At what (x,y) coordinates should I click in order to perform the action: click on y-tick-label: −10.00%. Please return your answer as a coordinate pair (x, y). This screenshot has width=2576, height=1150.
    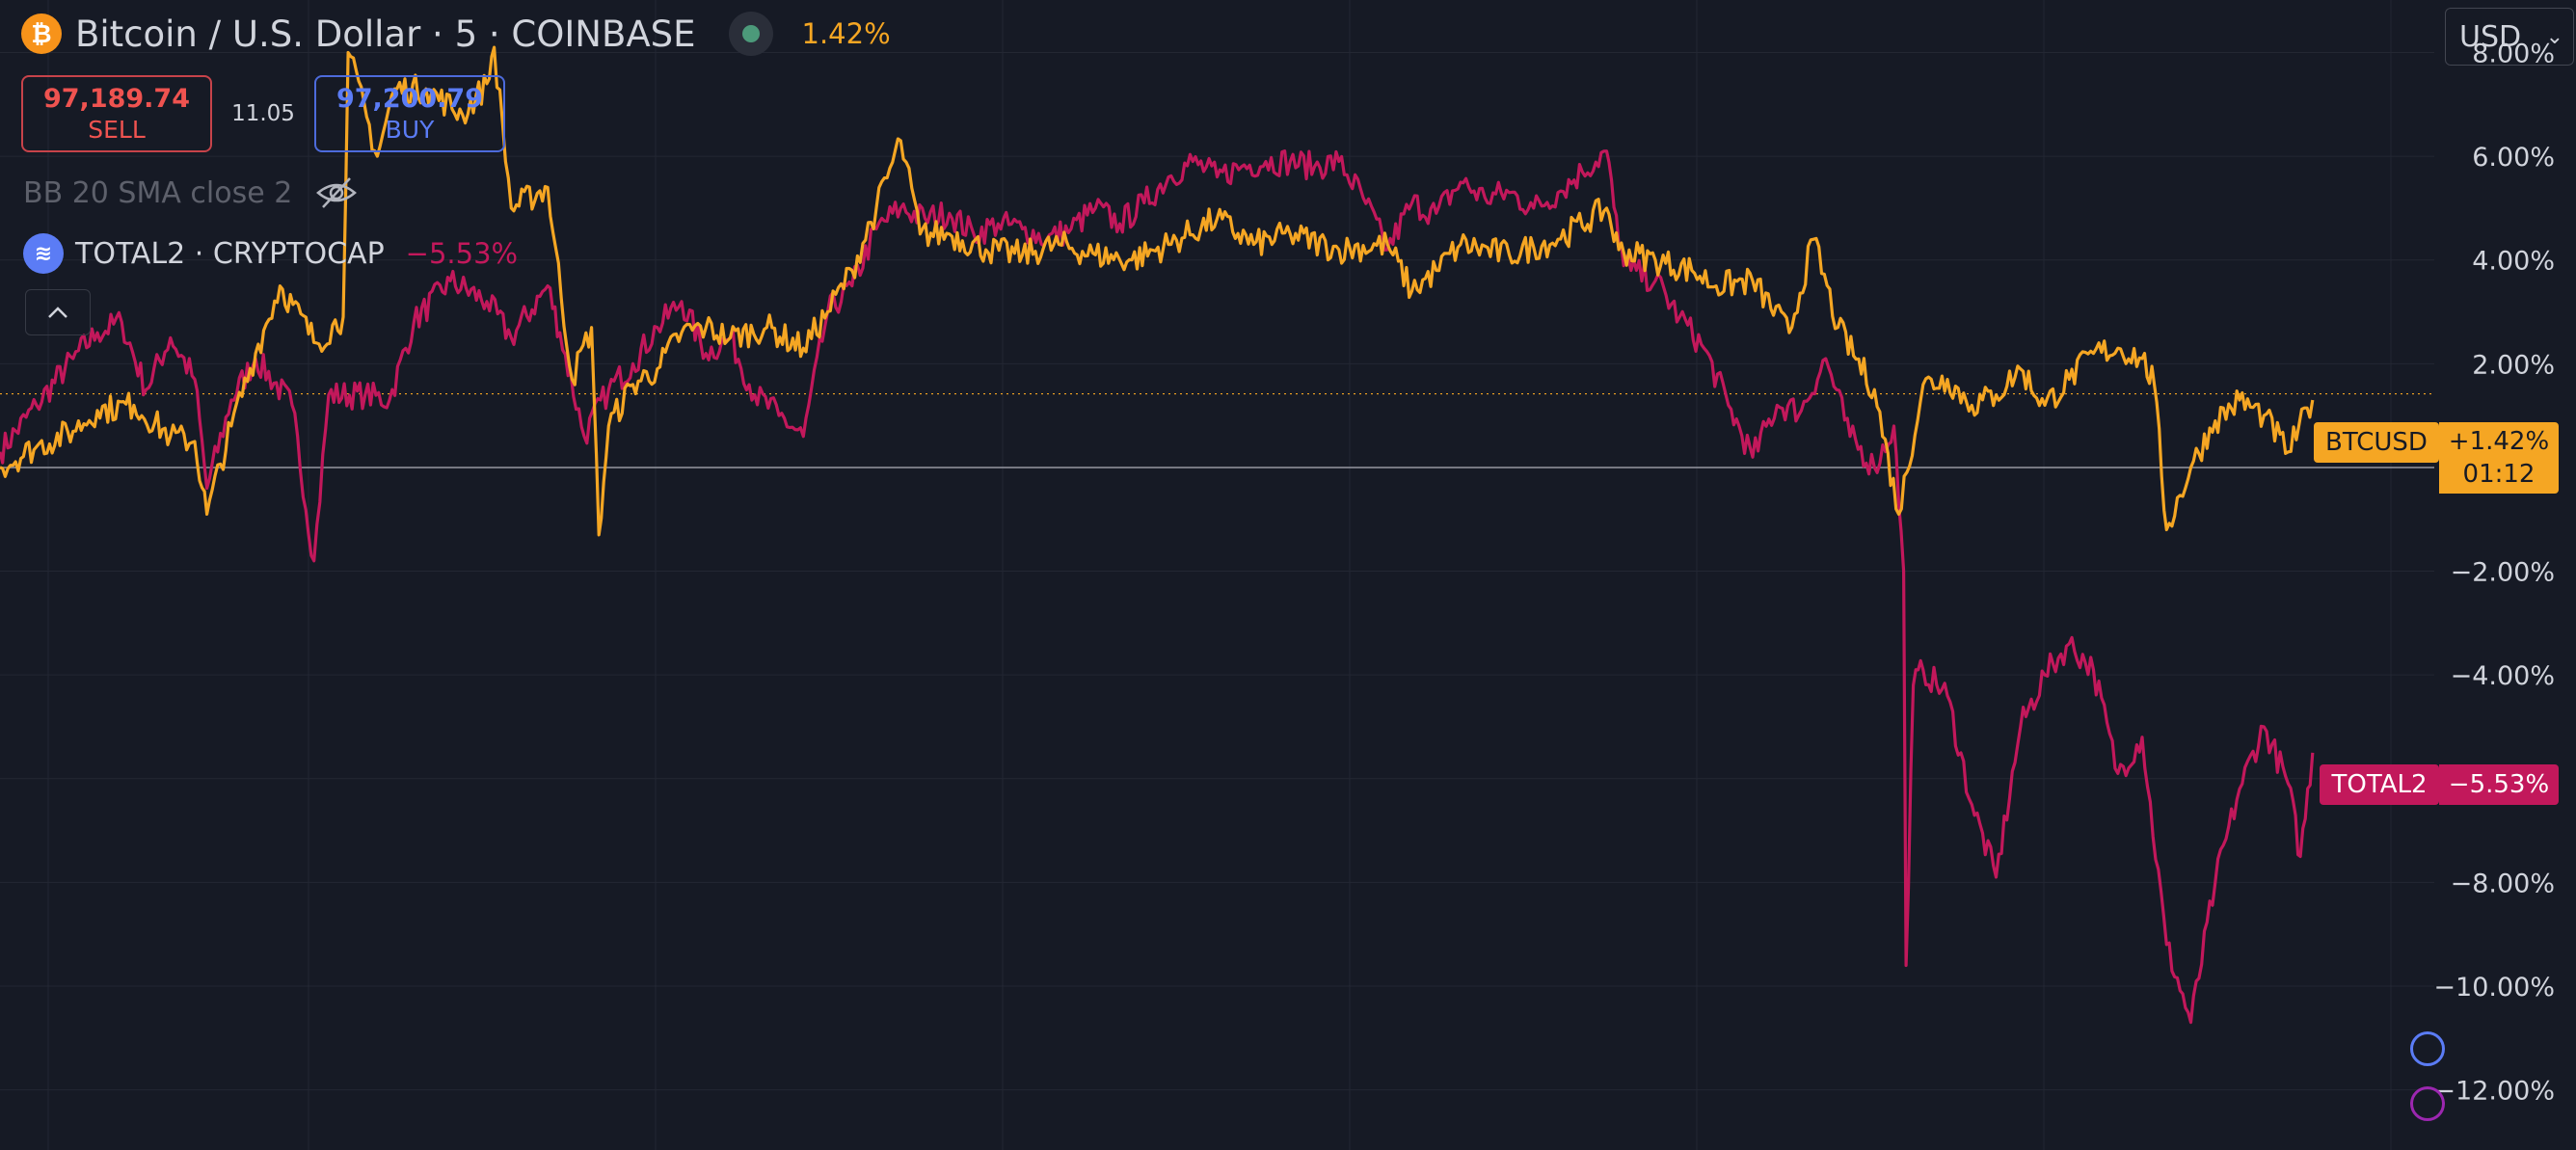
    Looking at the image, I should click on (2494, 988).